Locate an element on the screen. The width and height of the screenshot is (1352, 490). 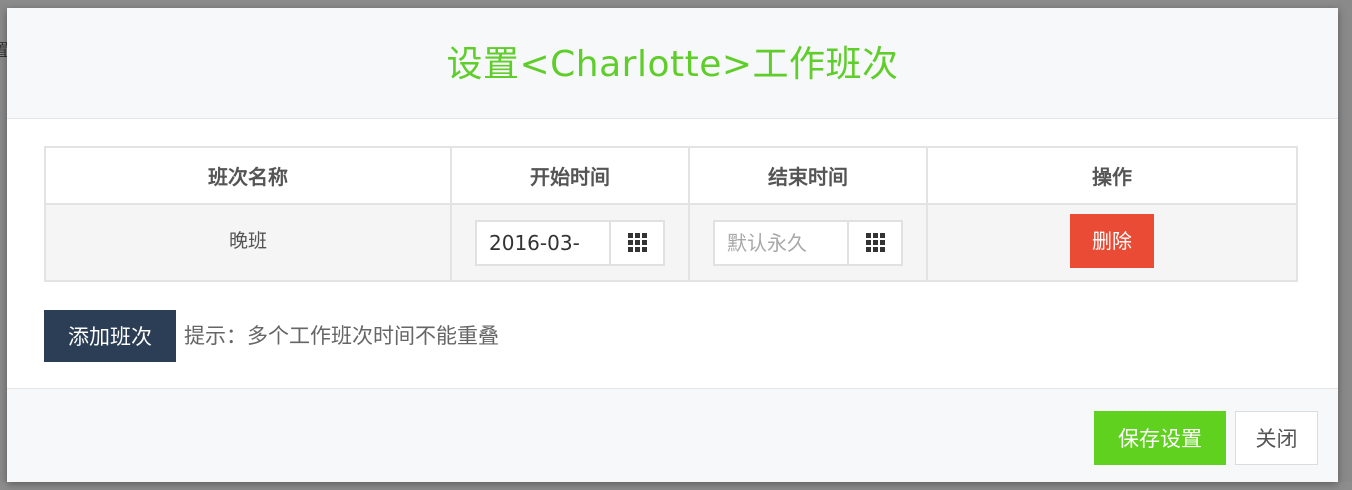
delete-button: 删除 is located at coordinates (1112, 240).